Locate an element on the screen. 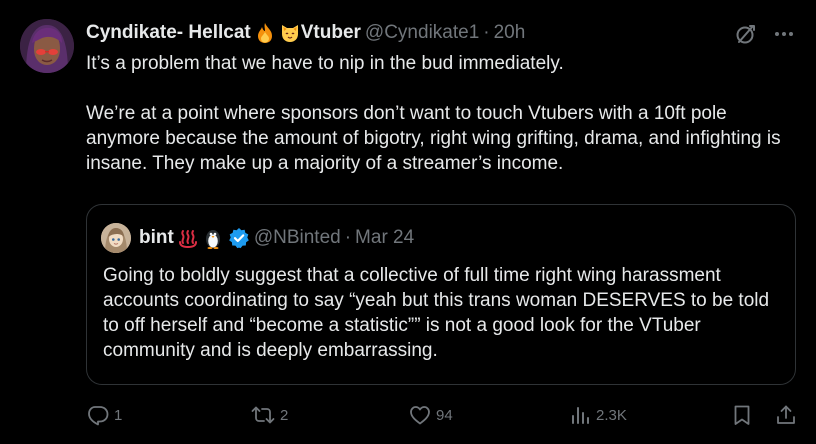  bookmark-button is located at coordinates (742, 415).